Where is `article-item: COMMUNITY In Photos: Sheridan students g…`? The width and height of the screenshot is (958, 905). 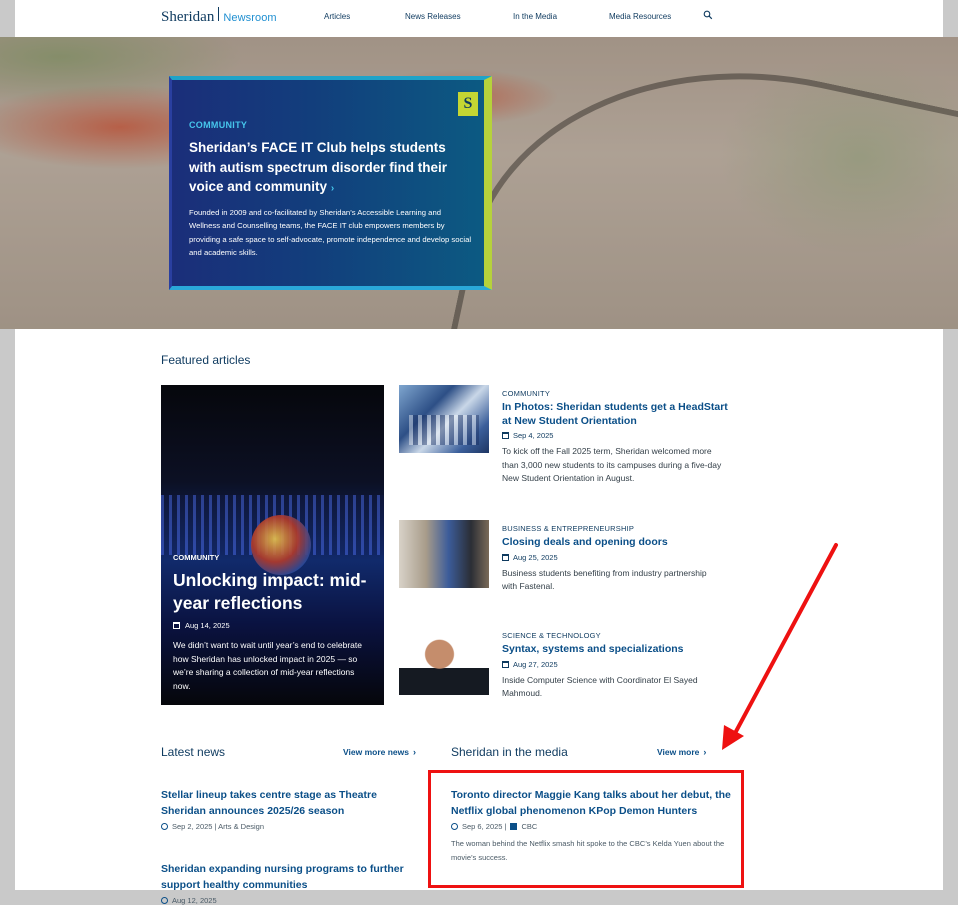
article-item: COMMUNITY In Photos: Sheridan students g… is located at coordinates (617, 437).